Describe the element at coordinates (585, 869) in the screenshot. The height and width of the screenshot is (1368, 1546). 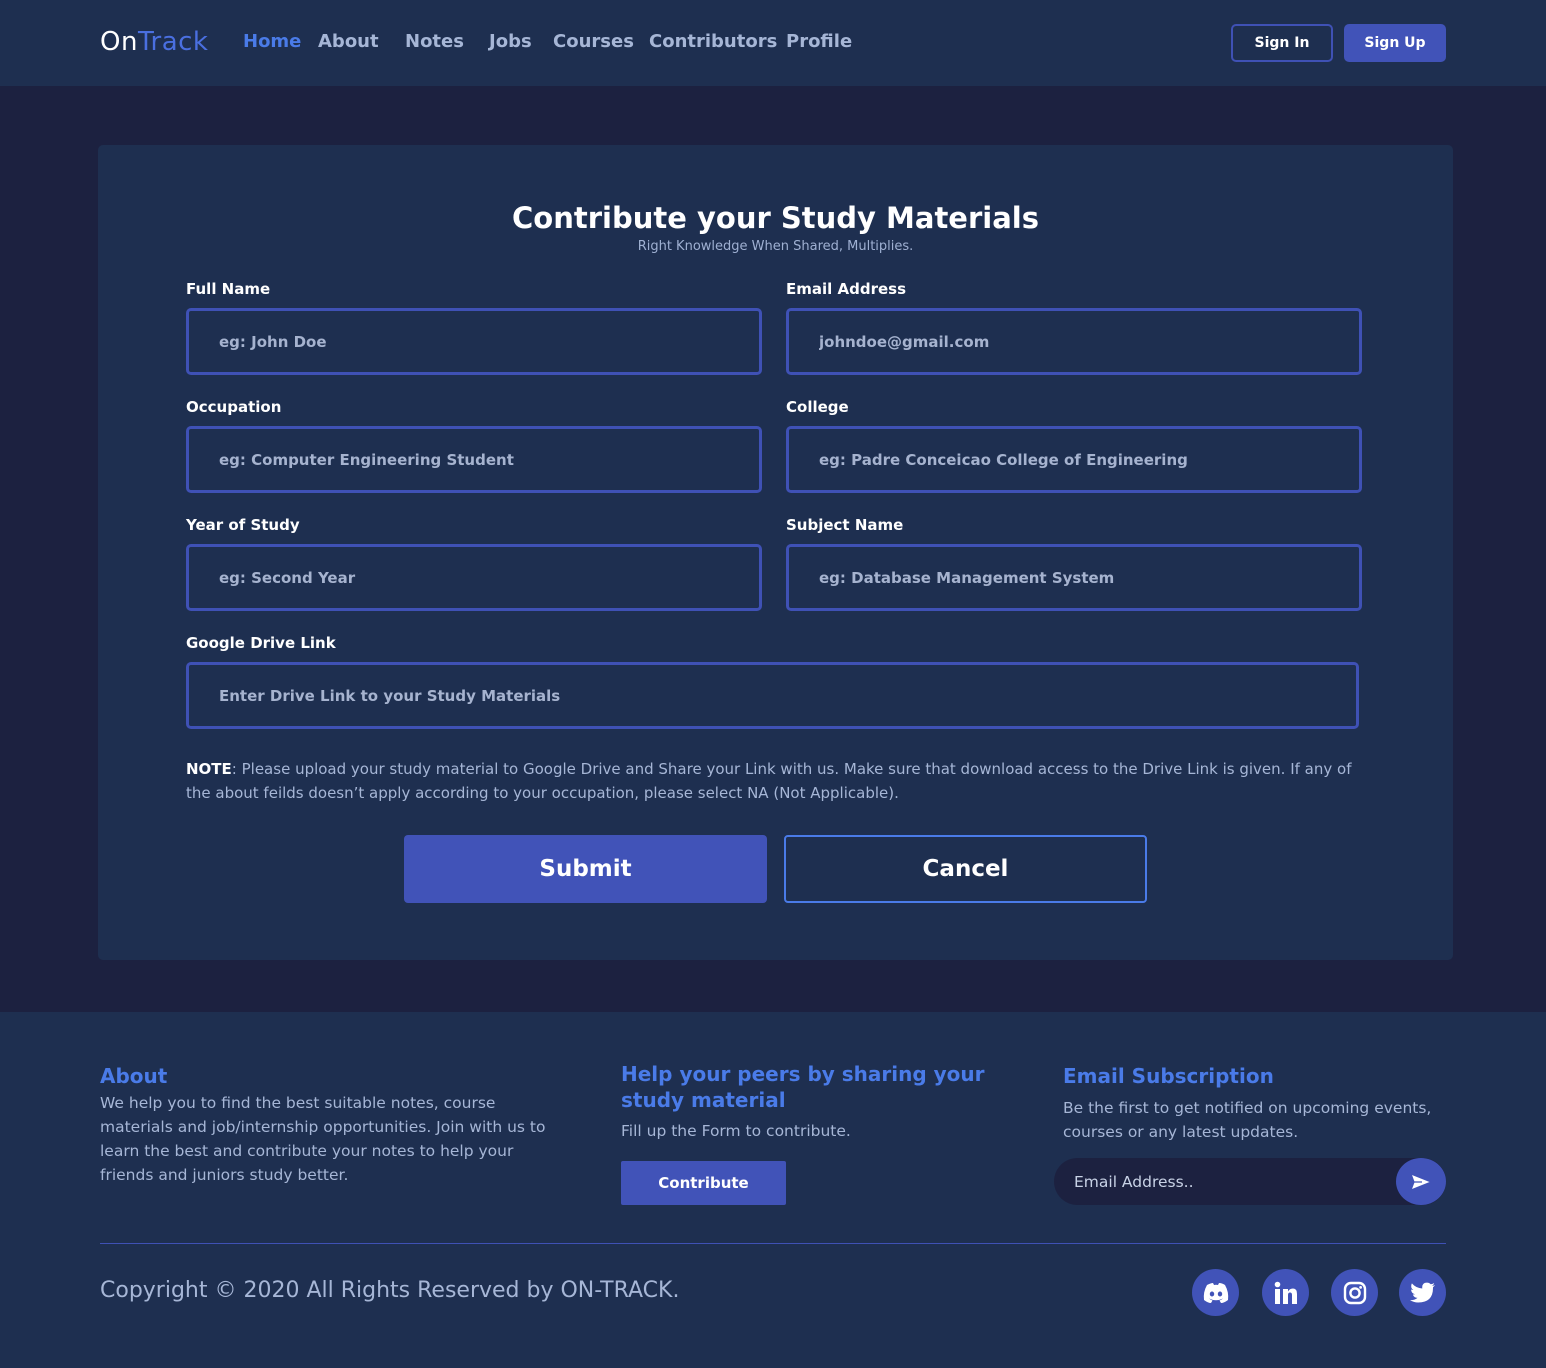
I see `submit-button: Submit` at that location.